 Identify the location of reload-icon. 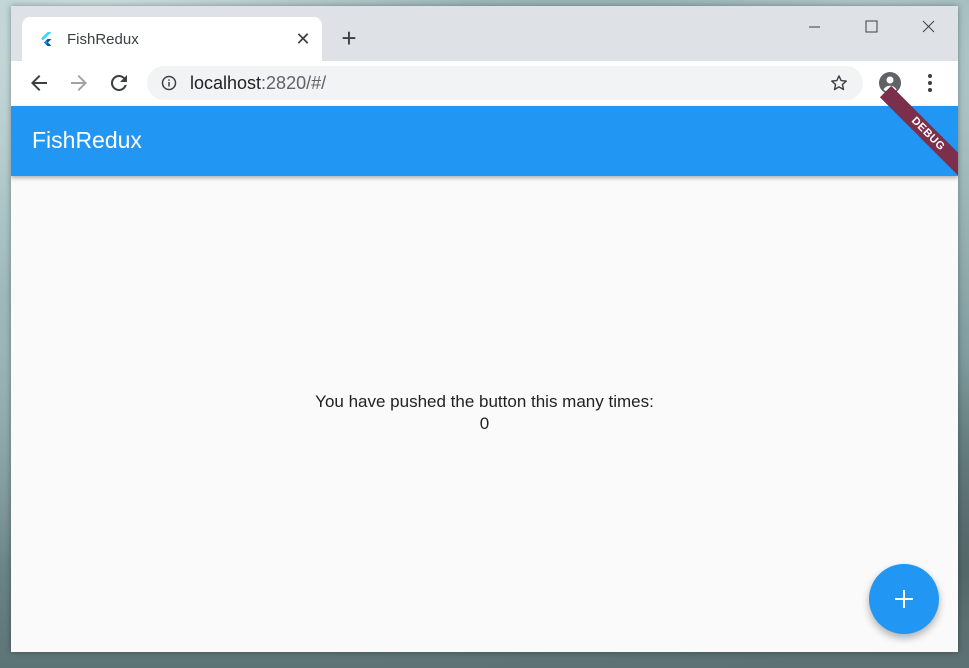
(119, 83).